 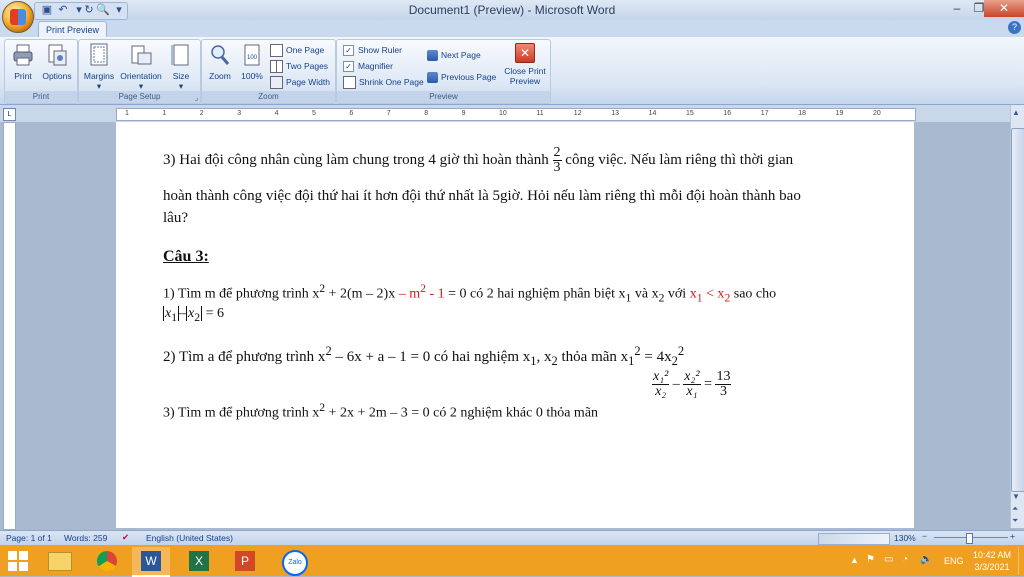 I want to click on dialog-launcher-icon: ⌟, so click(x=196, y=98).